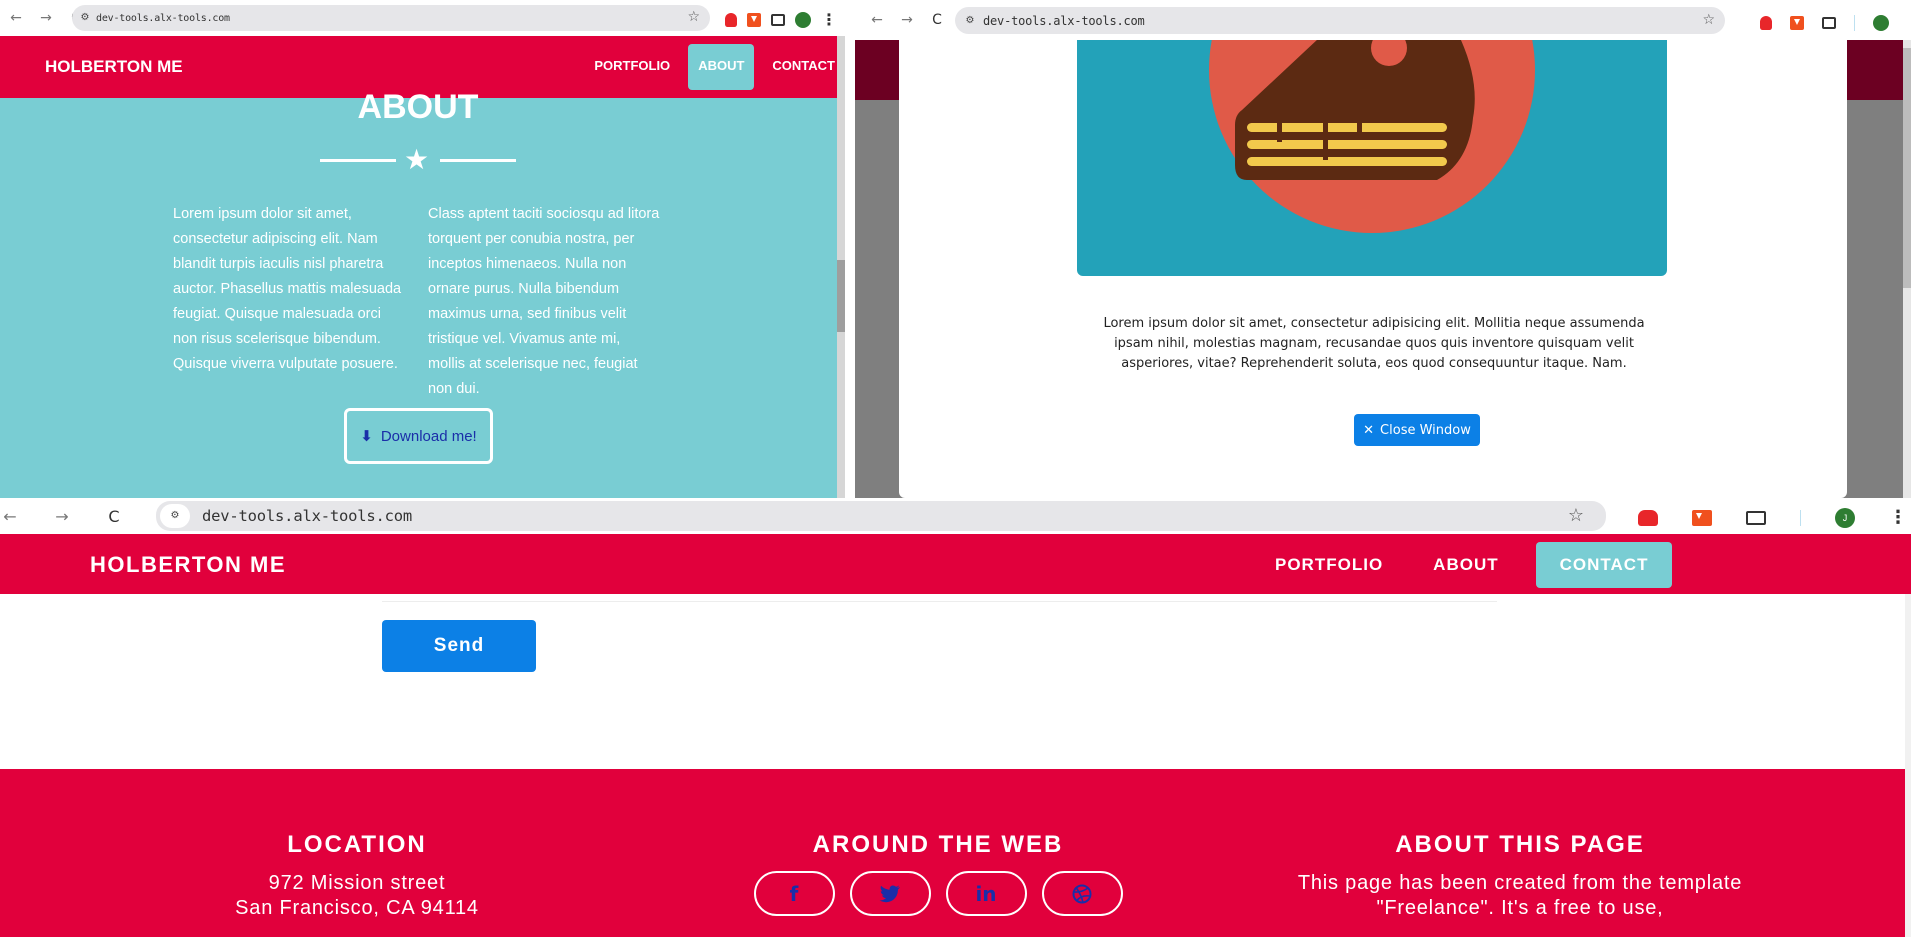 Image resolution: width=1911 pixels, height=937 pixels. I want to click on download-button: ⬇ Download me!, so click(418, 436).